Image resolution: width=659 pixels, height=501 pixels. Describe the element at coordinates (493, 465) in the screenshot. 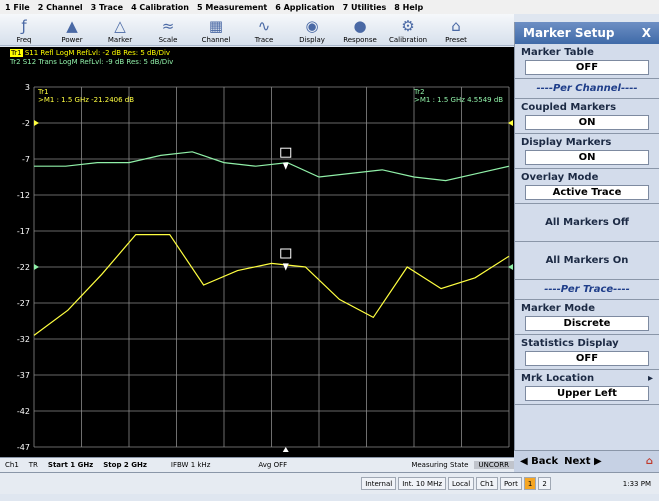

I see `status-corr: UNCORR` at that location.